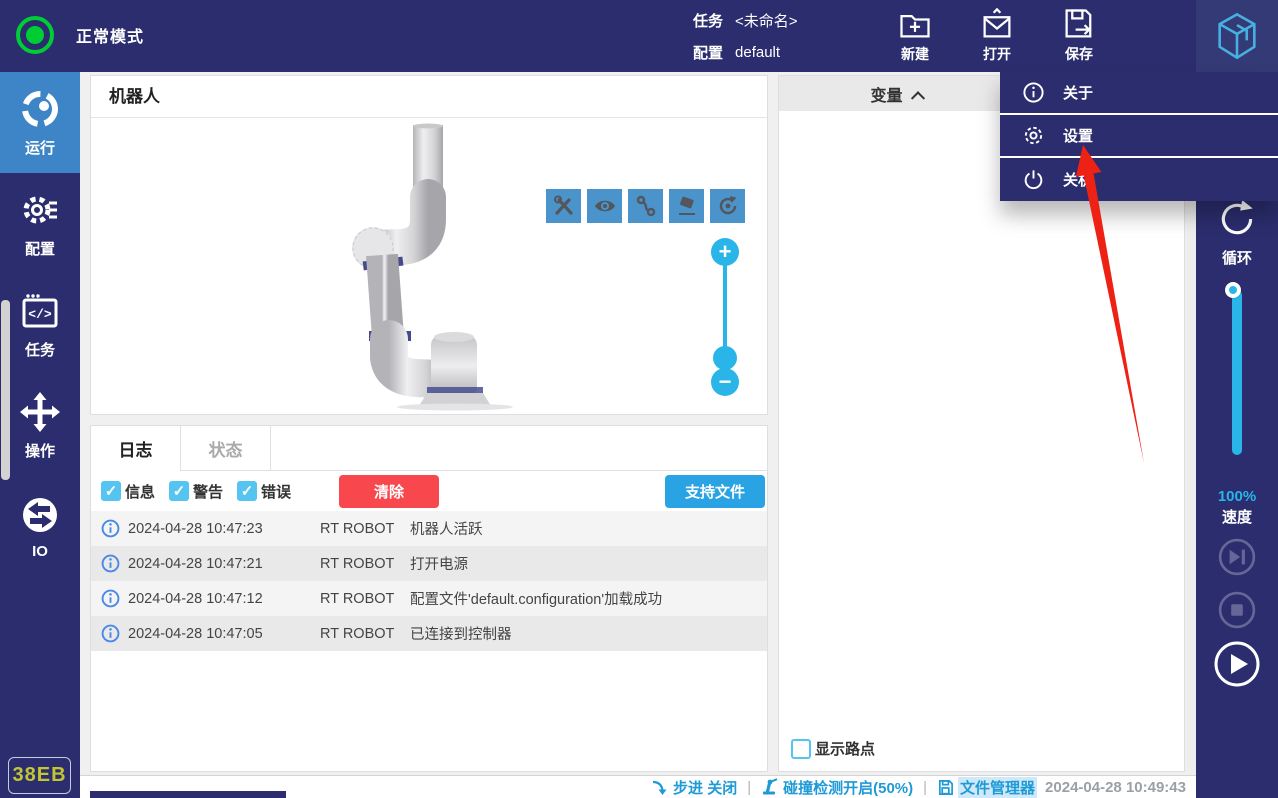  I want to click on config-label: 配置, so click(708, 53).